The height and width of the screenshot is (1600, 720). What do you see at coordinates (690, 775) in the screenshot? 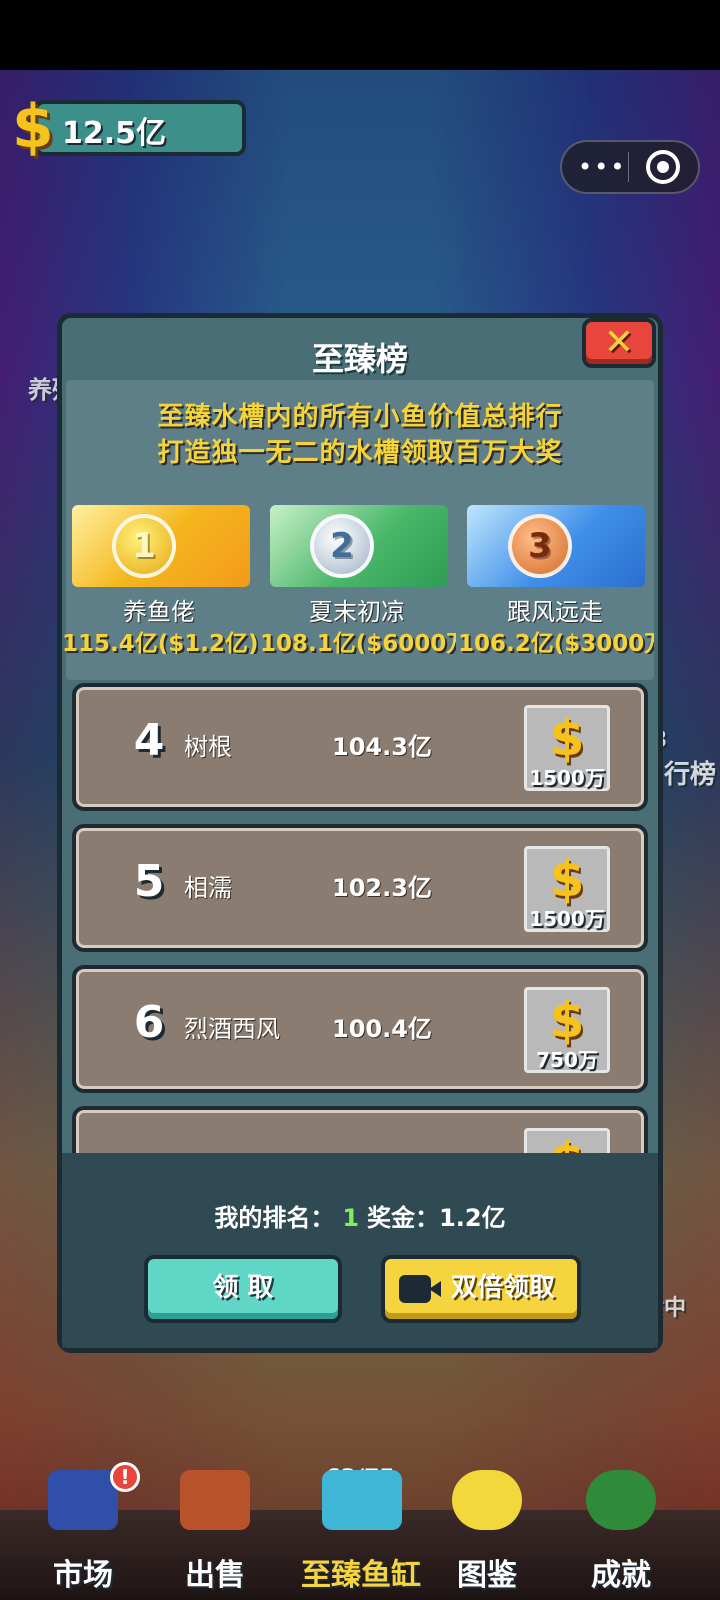
I see `bg-right-label: 行榜` at bounding box center [690, 775].